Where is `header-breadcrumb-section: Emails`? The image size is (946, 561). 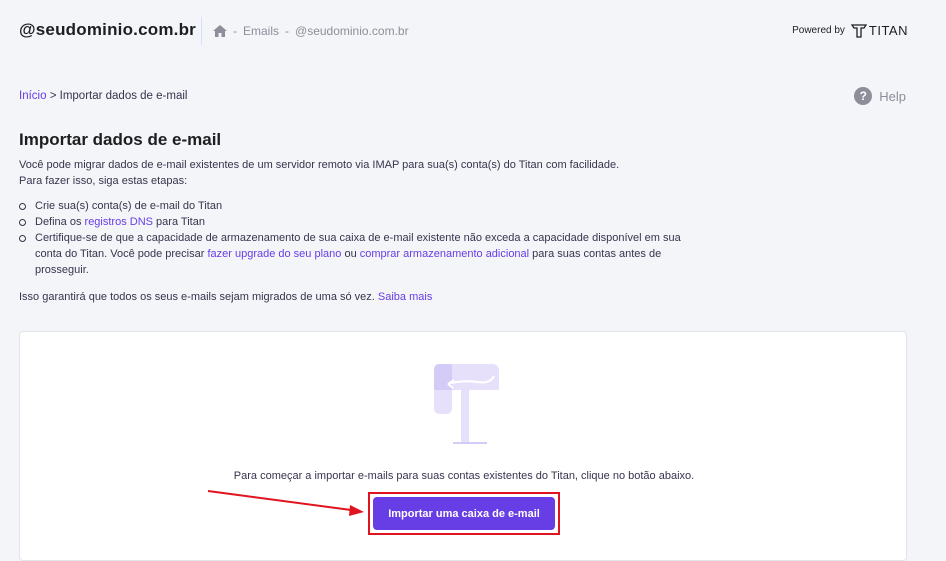
header-breadcrumb-section: Emails is located at coordinates (261, 31).